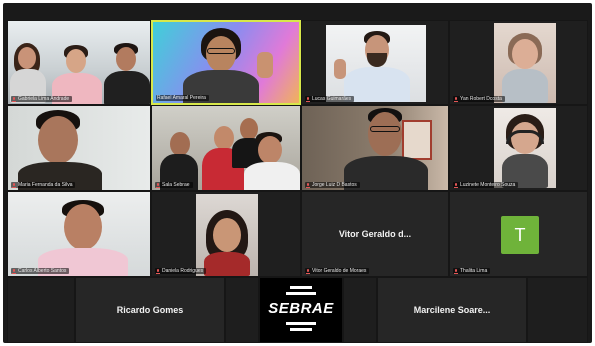 This screenshot has width=595, height=346. I want to click on participant-name-label: Gabriela Lima Andrade, so click(42, 99).